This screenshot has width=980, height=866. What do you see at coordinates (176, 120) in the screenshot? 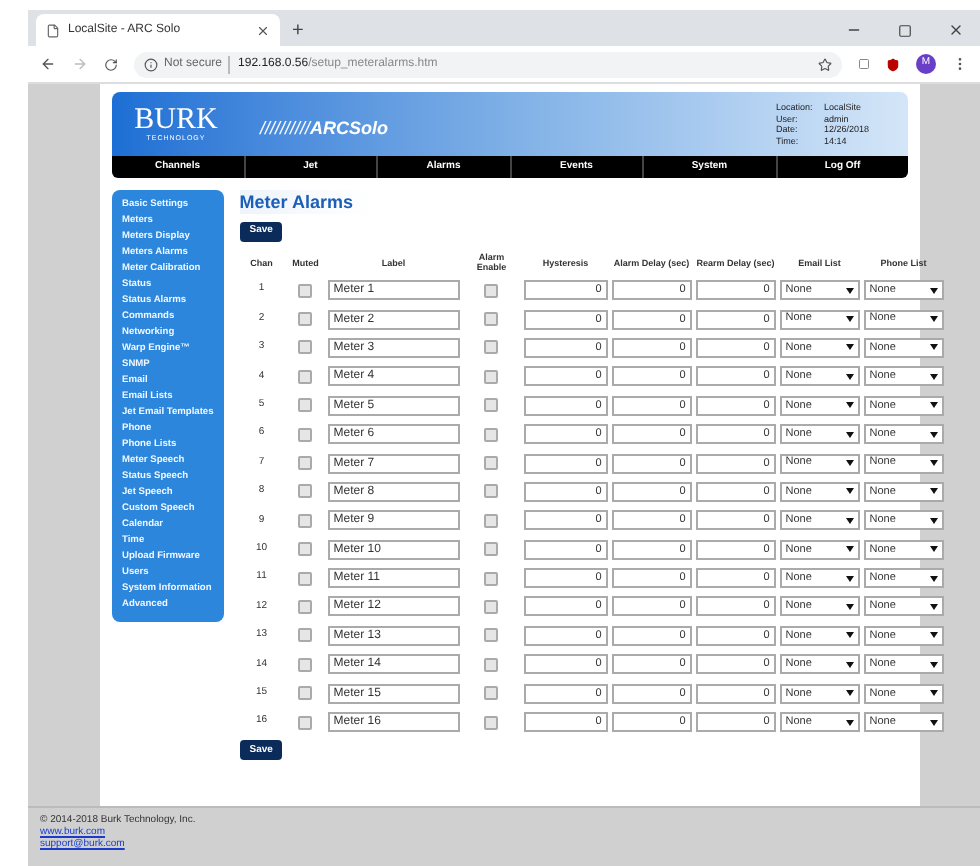
I see `logo-text: BURK` at bounding box center [176, 120].